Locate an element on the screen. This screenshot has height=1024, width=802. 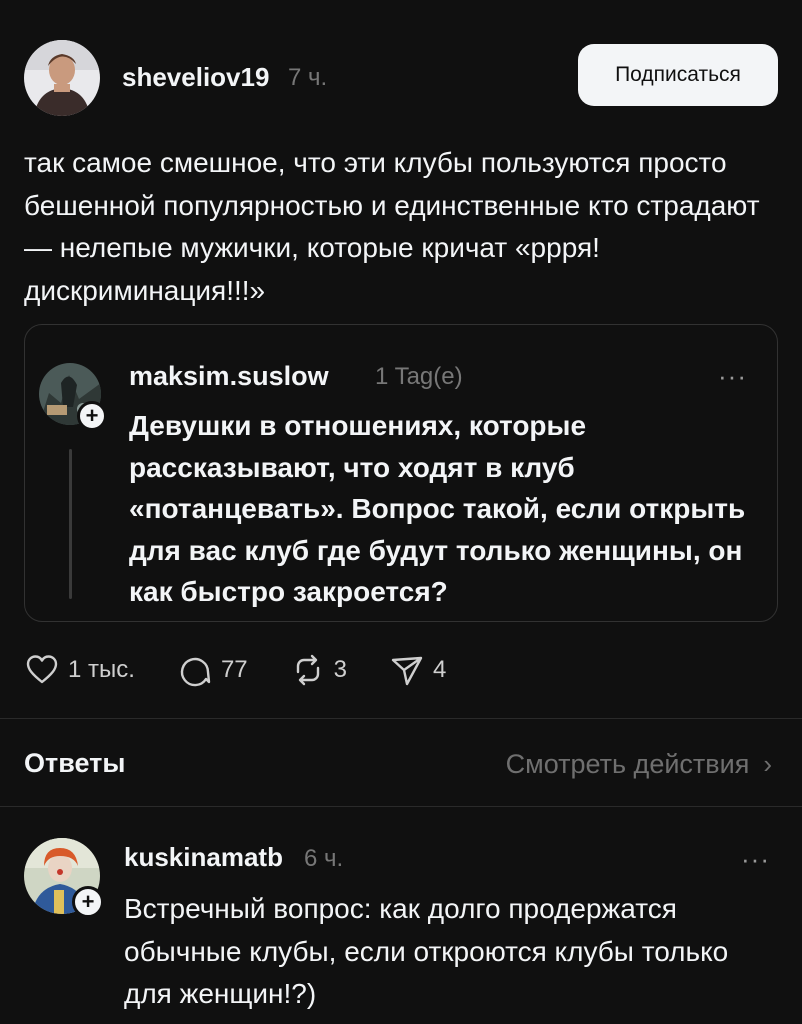
like-count: 1 тыс. is located at coordinates (101, 669).